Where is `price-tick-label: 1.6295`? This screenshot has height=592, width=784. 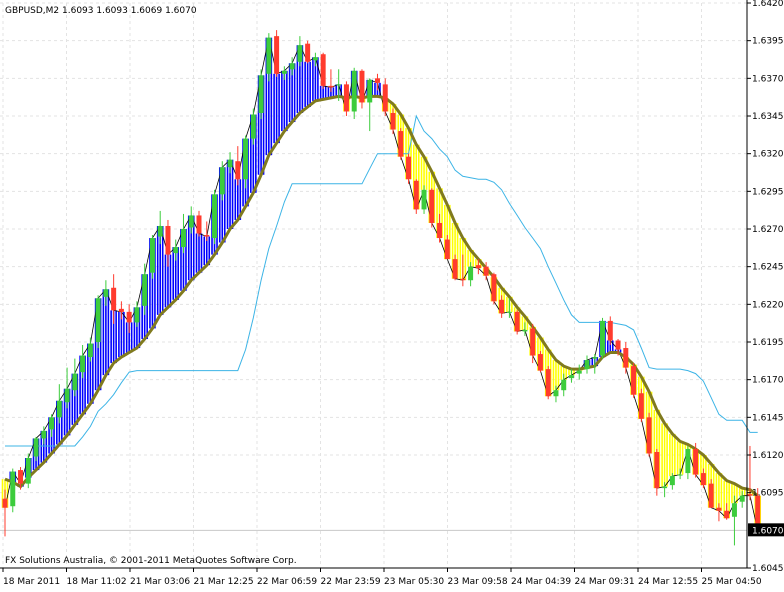 price-tick-label: 1.6295 is located at coordinates (768, 192).